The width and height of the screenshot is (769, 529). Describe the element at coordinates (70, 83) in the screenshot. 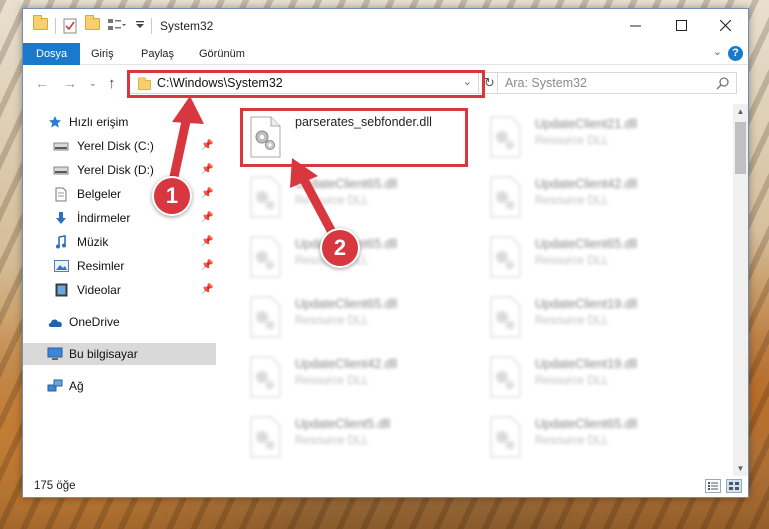

I see `forward-arrow-icon: →` at that location.